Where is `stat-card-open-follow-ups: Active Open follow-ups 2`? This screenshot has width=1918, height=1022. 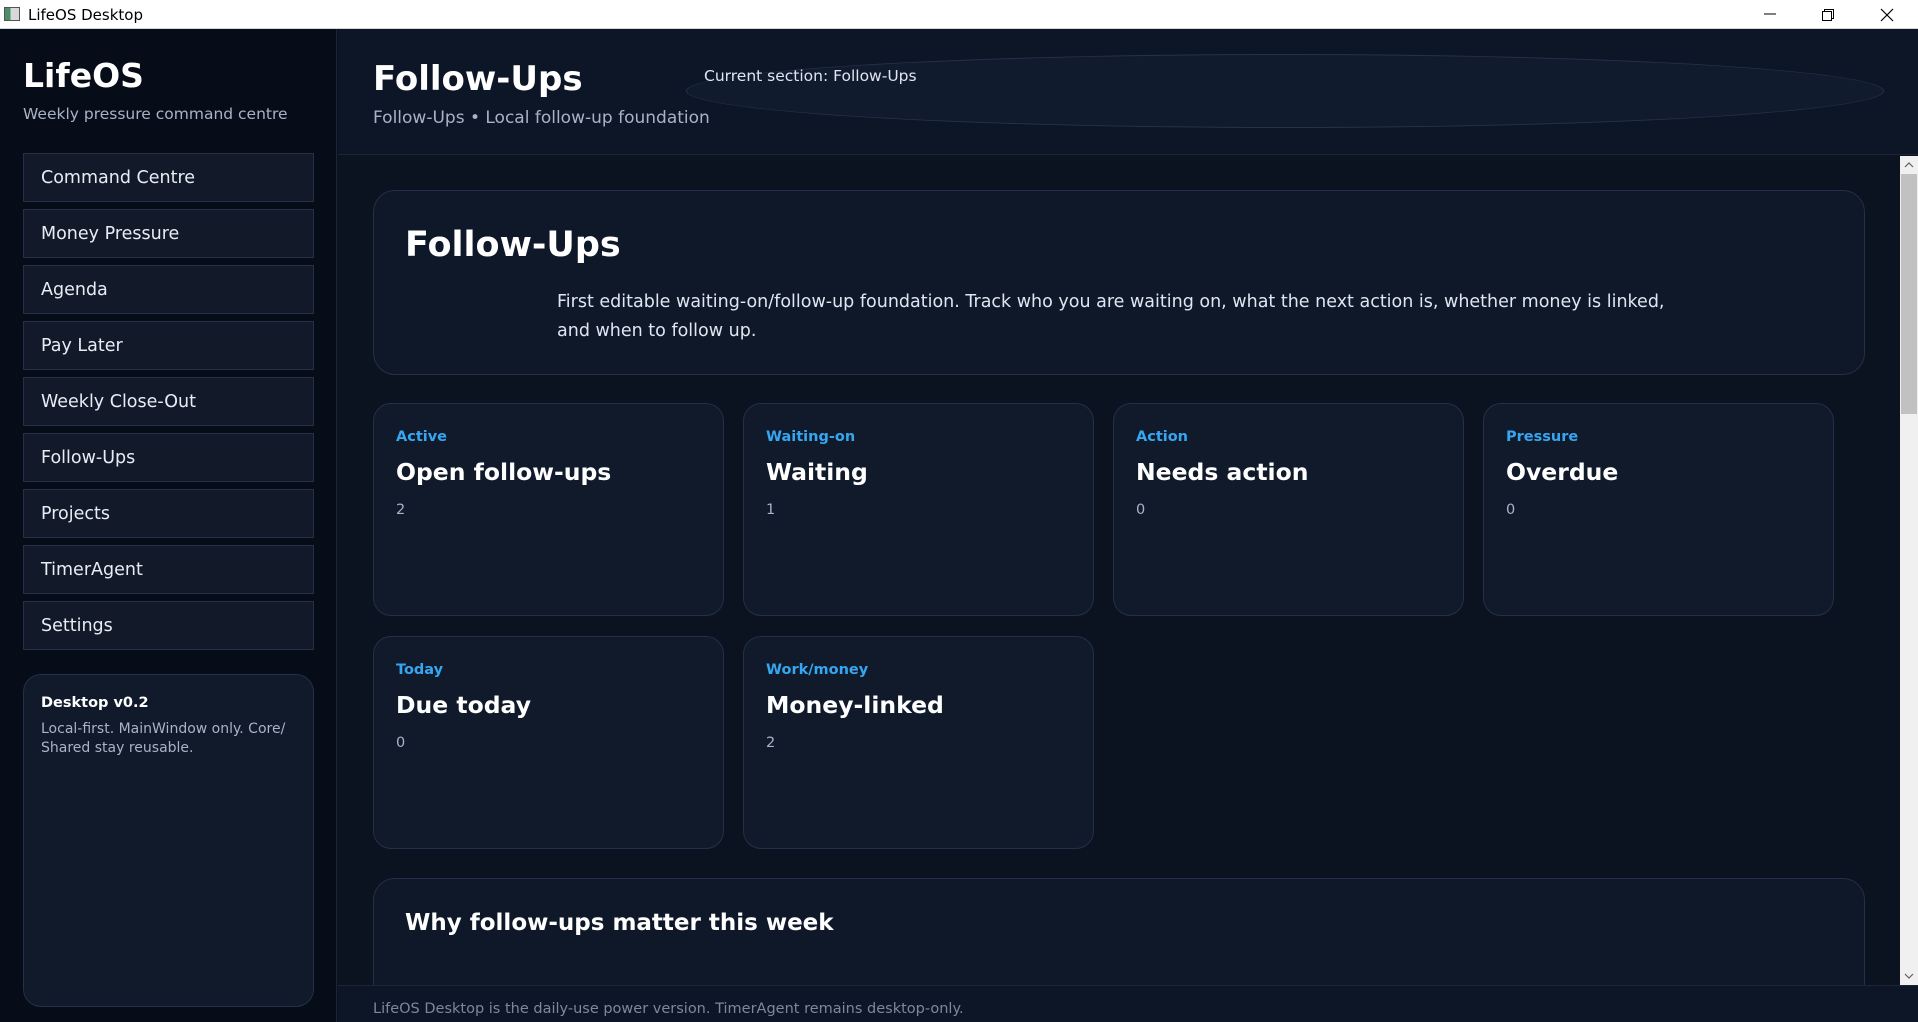
stat-card-open-follow-ups: Active Open follow-ups 2 is located at coordinates (548, 509).